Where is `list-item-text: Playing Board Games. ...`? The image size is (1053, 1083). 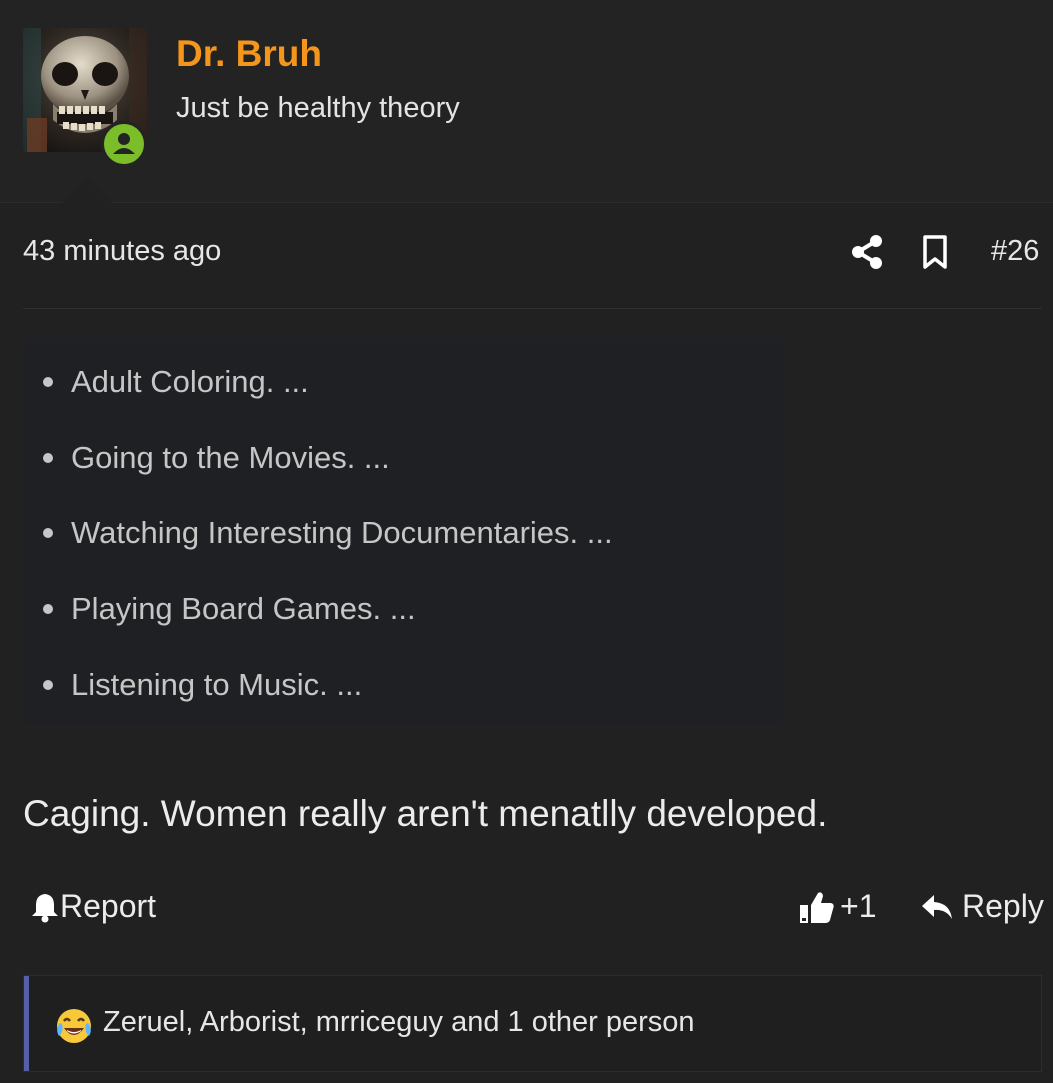
list-item-text: Playing Board Games. ... is located at coordinates (243, 608).